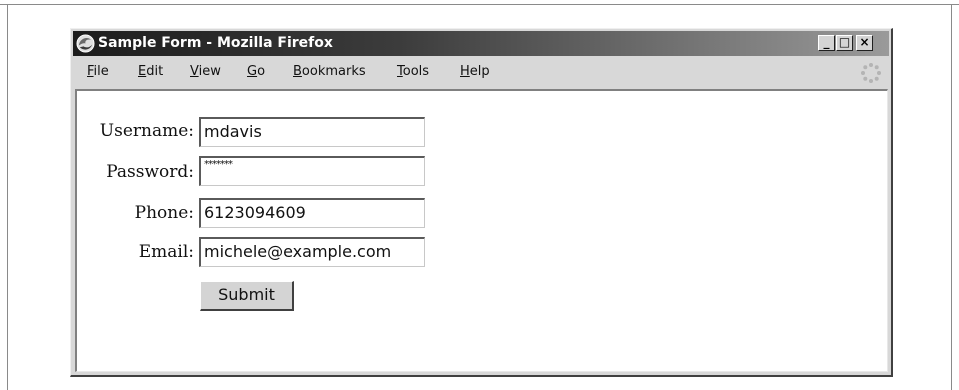  Describe the element at coordinates (312, 213) in the screenshot. I see `phone-input: 6123094609` at that location.